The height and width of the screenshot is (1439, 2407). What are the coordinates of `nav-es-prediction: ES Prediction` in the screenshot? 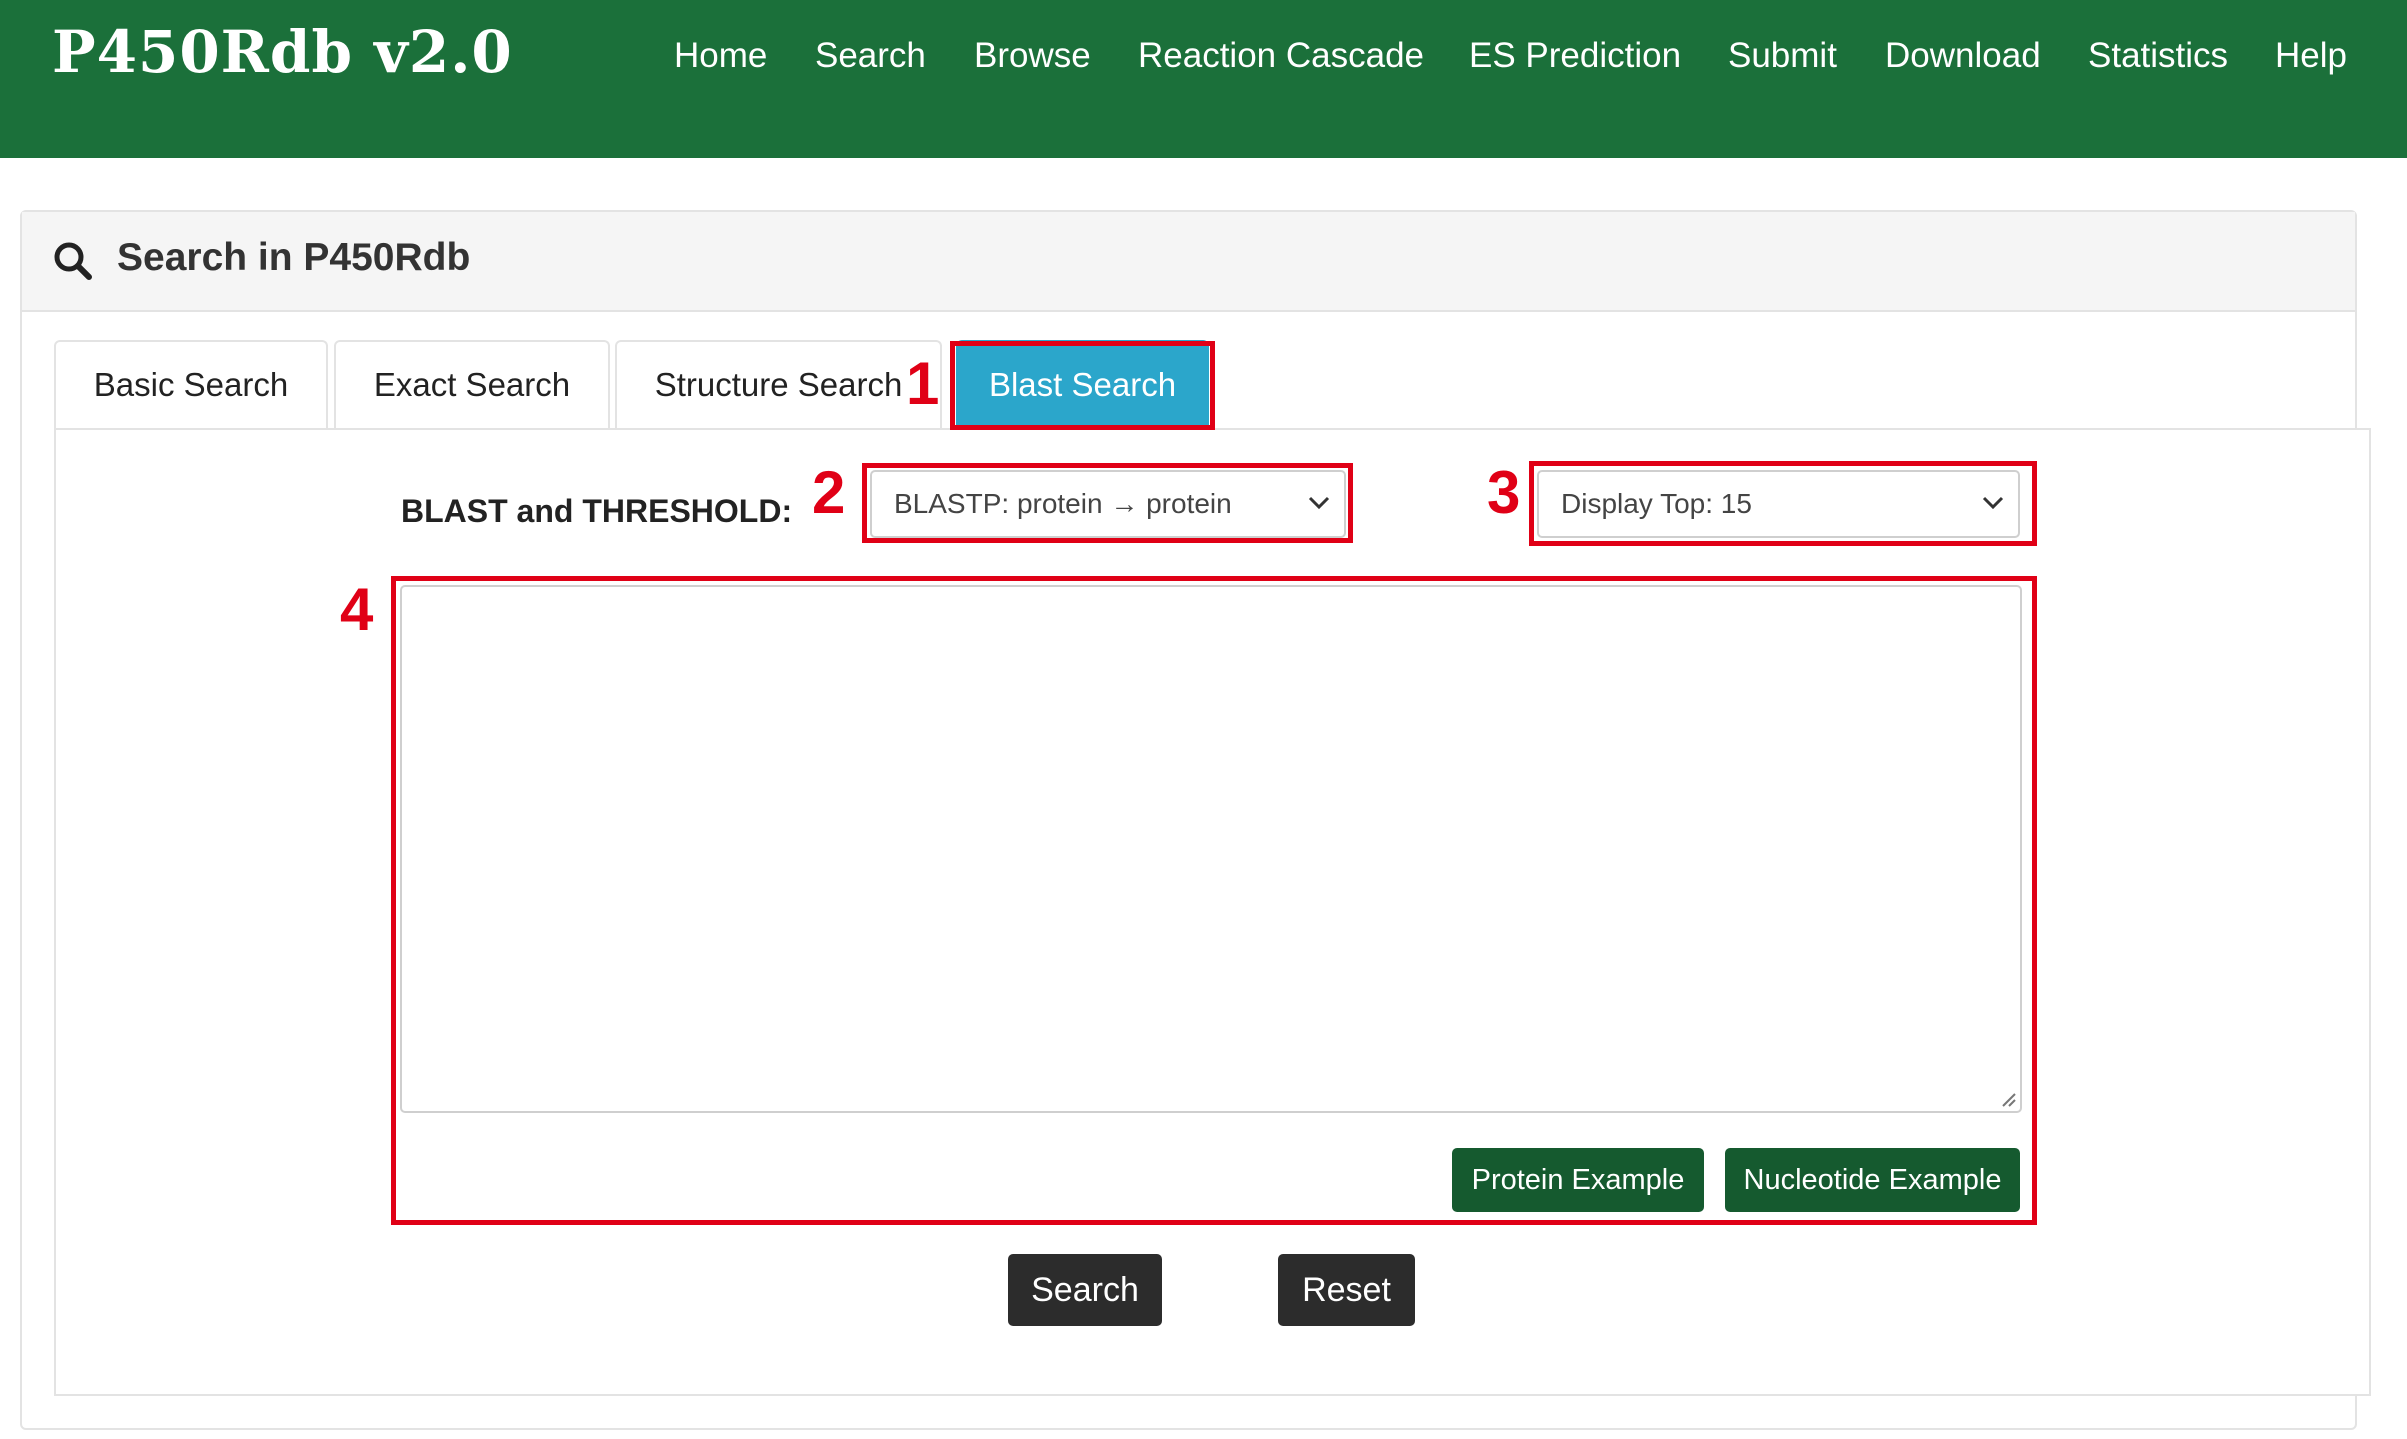 It's located at (1575, 56).